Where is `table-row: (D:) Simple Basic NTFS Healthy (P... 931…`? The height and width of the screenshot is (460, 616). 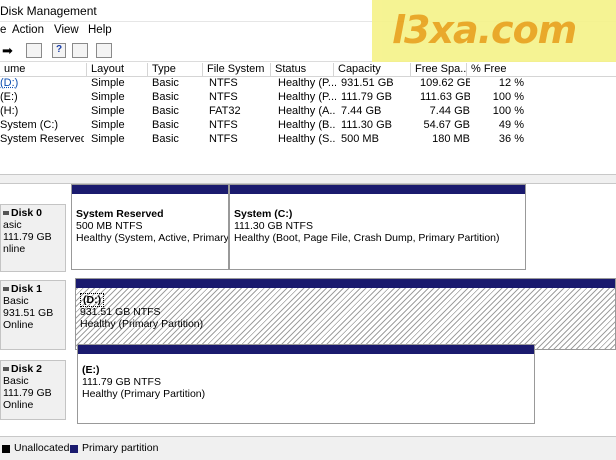 table-row: (D:) Simple Basic NTFS Healthy (P... 931… is located at coordinates (308, 84).